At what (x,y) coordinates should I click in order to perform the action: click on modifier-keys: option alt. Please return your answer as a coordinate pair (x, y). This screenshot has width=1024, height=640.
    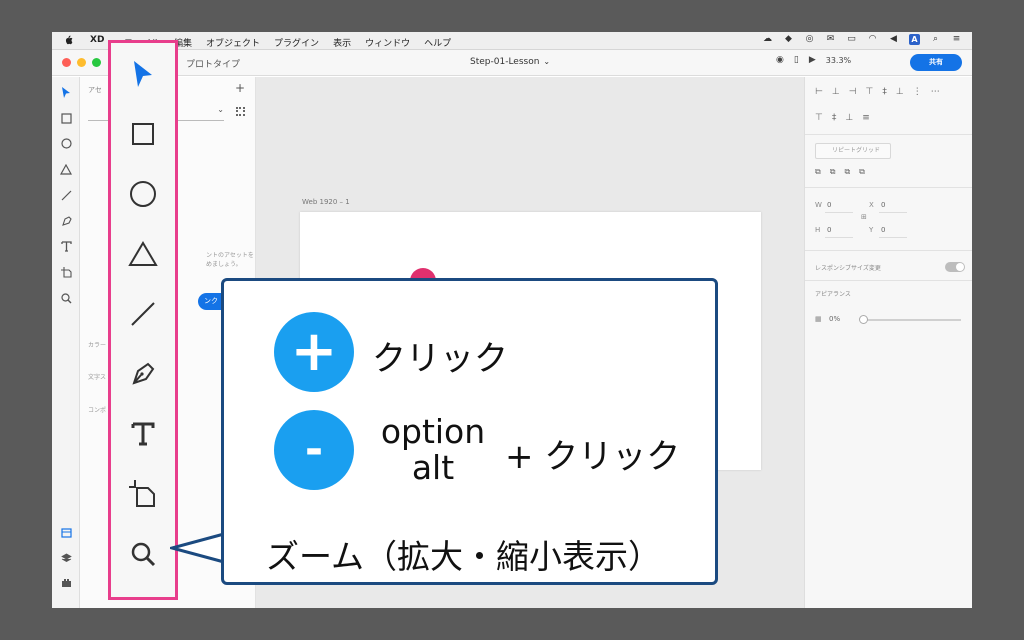
    Looking at the image, I should click on (433, 450).